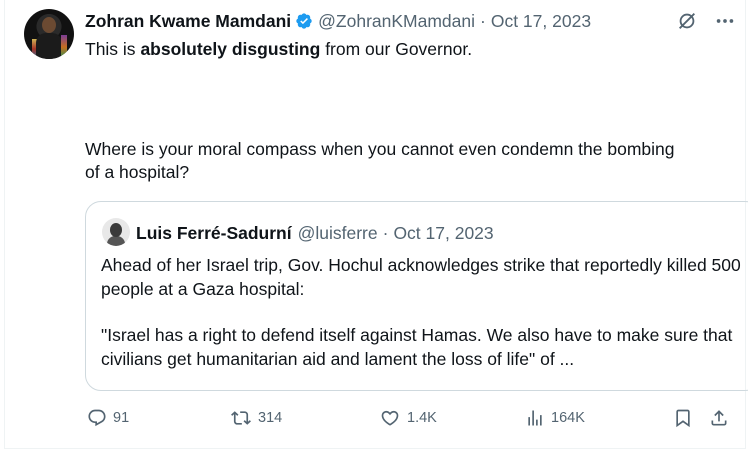  I want to click on author-name: Zohran Kwame Mamdani, so click(188, 21).